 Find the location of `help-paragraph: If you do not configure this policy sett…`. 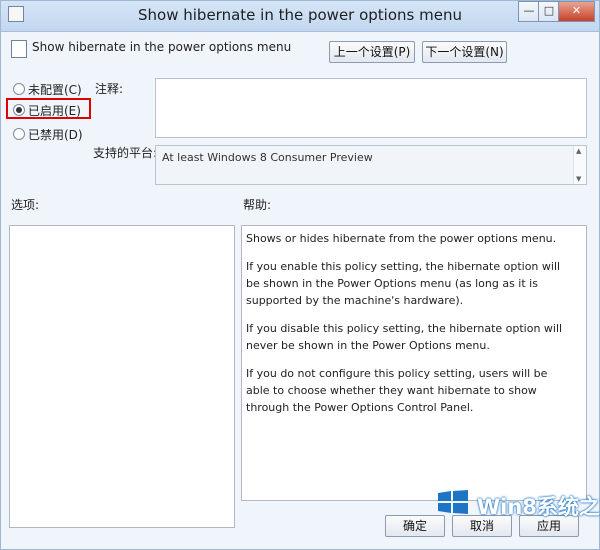

help-paragraph: If you do not configure this policy sett… is located at coordinates (397, 390).